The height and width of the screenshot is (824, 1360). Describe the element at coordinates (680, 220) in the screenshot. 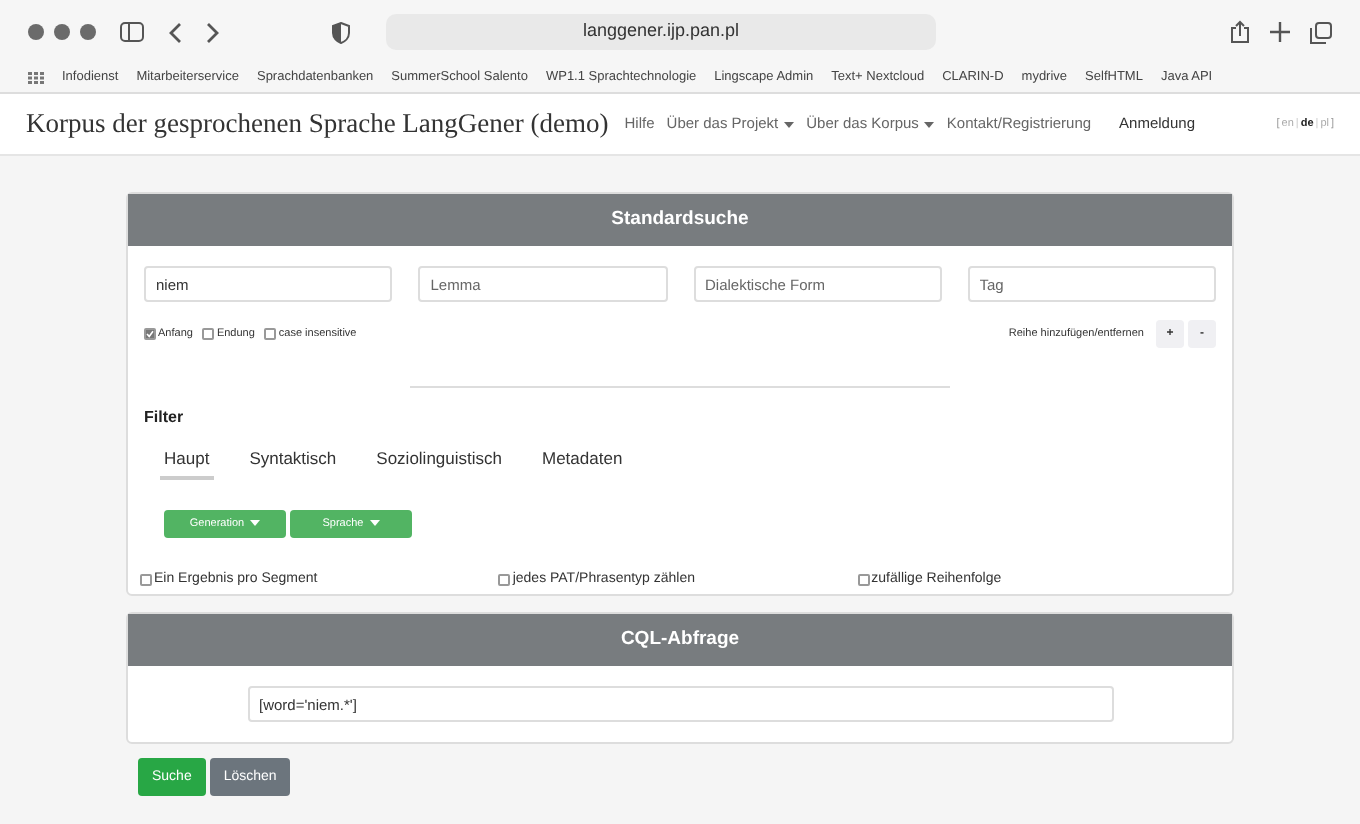

I see `panel-header: Standardsuche` at that location.